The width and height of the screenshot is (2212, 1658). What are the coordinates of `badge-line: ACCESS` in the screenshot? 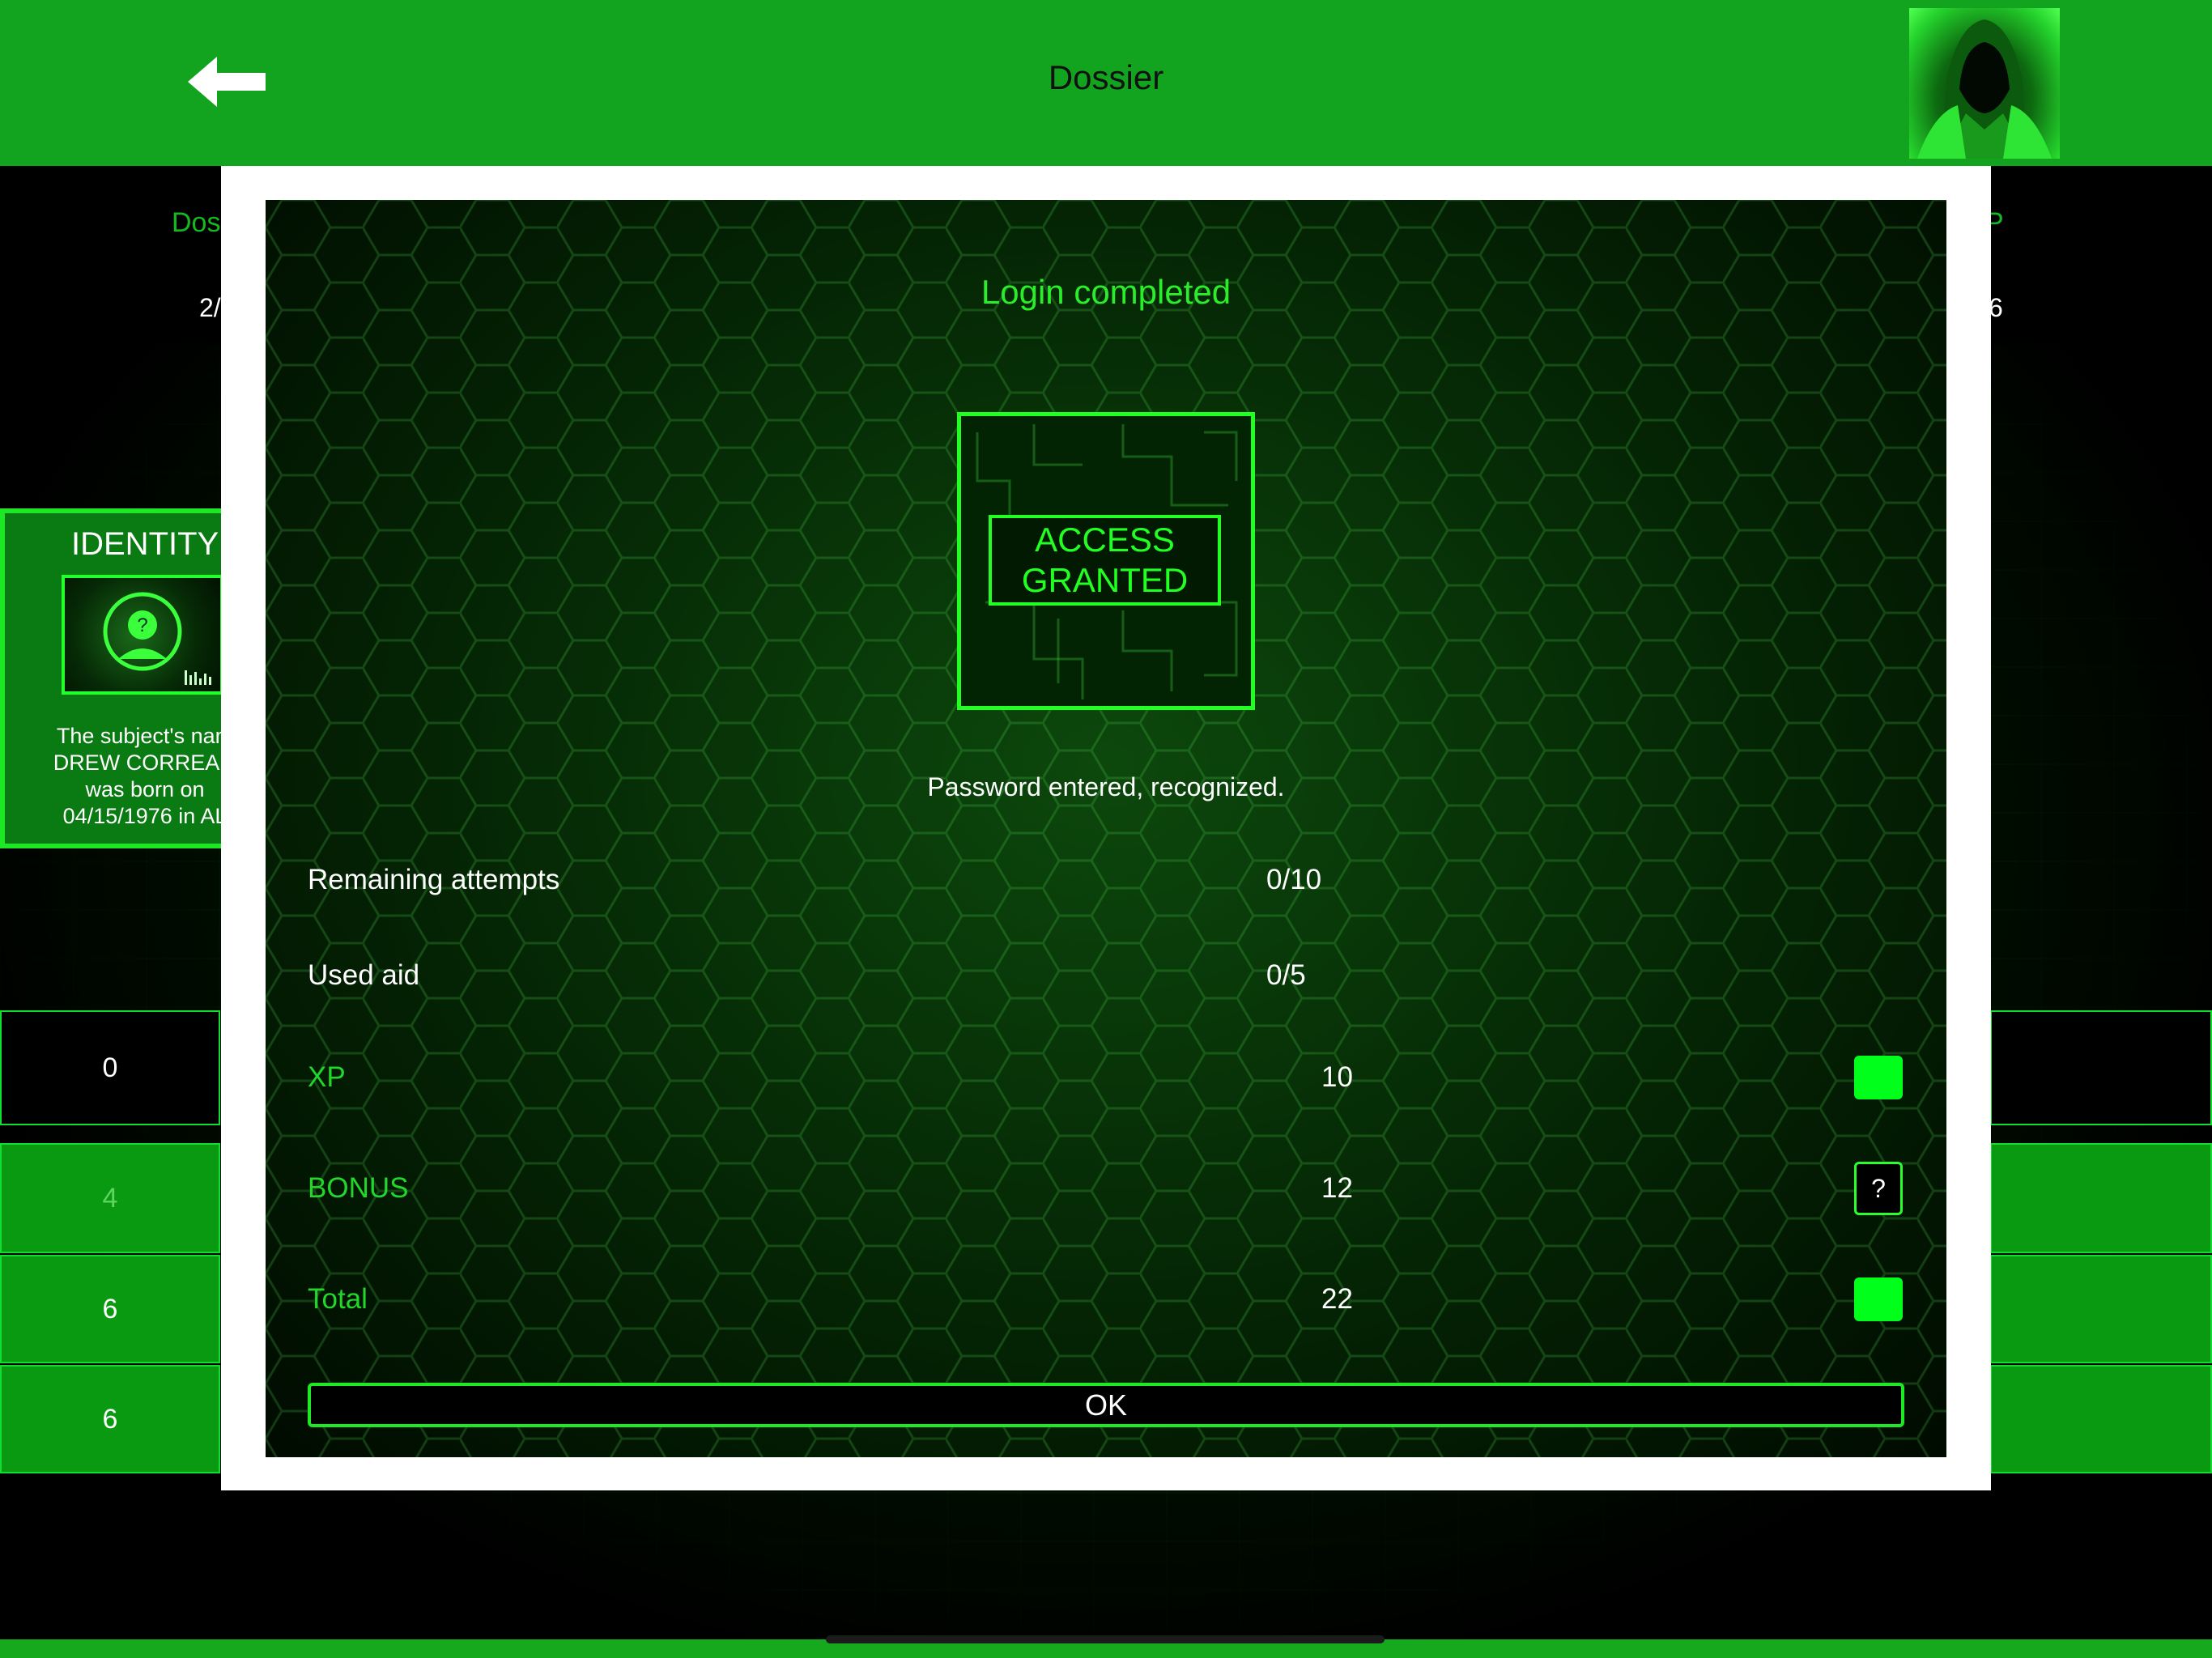 It's located at (1105, 540).